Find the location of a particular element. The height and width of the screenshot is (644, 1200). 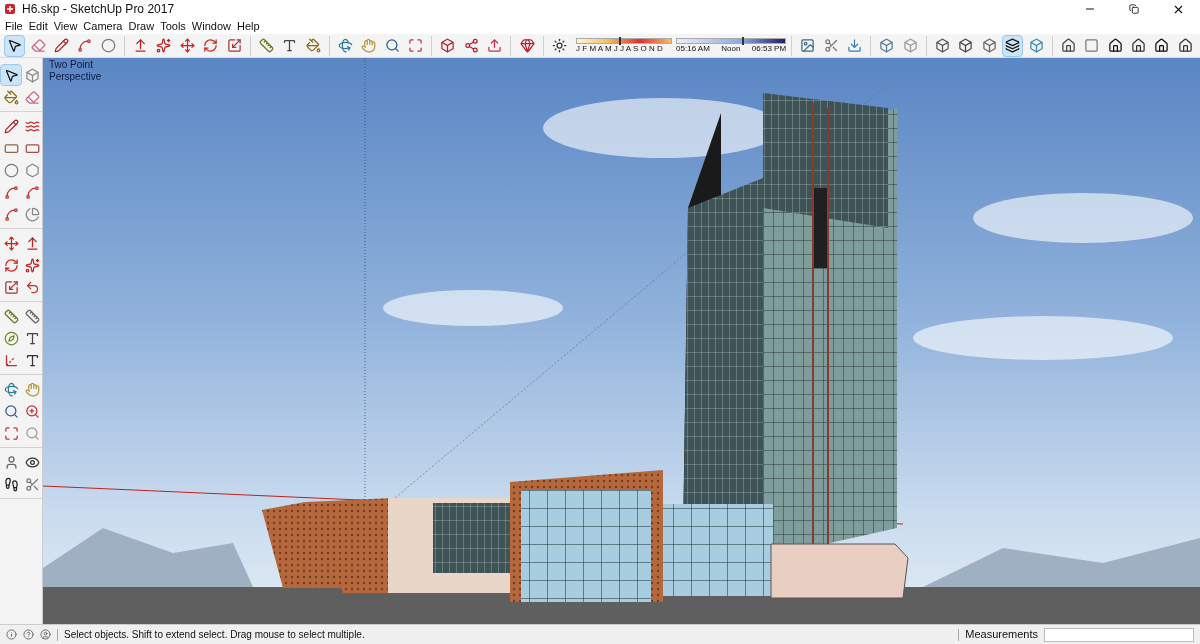

measurements-label: Measurements is located at coordinates (1001, 635).